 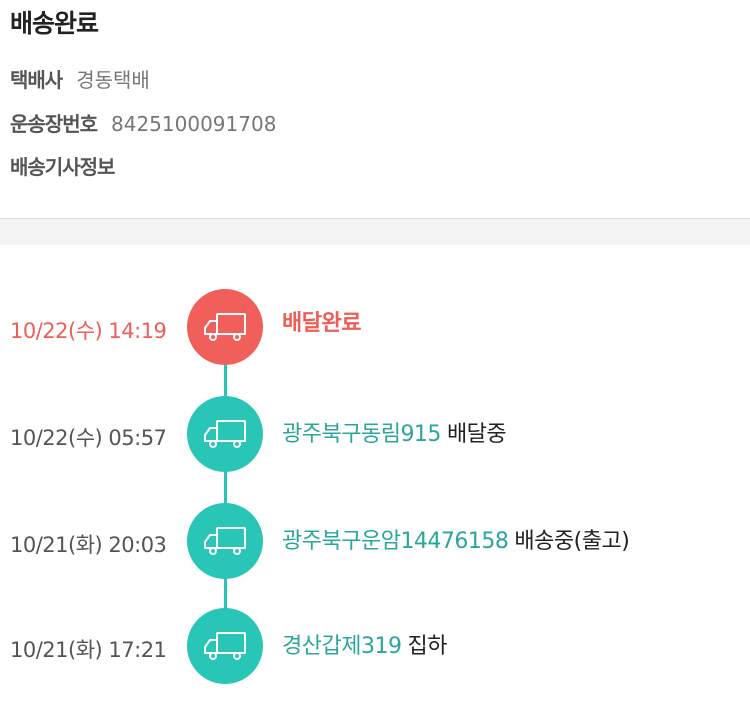 What do you see at coordinates (395, 541) in the screenshot?
I see `event-location: 광주북구운암14476158` at bounding box center [395, 541].